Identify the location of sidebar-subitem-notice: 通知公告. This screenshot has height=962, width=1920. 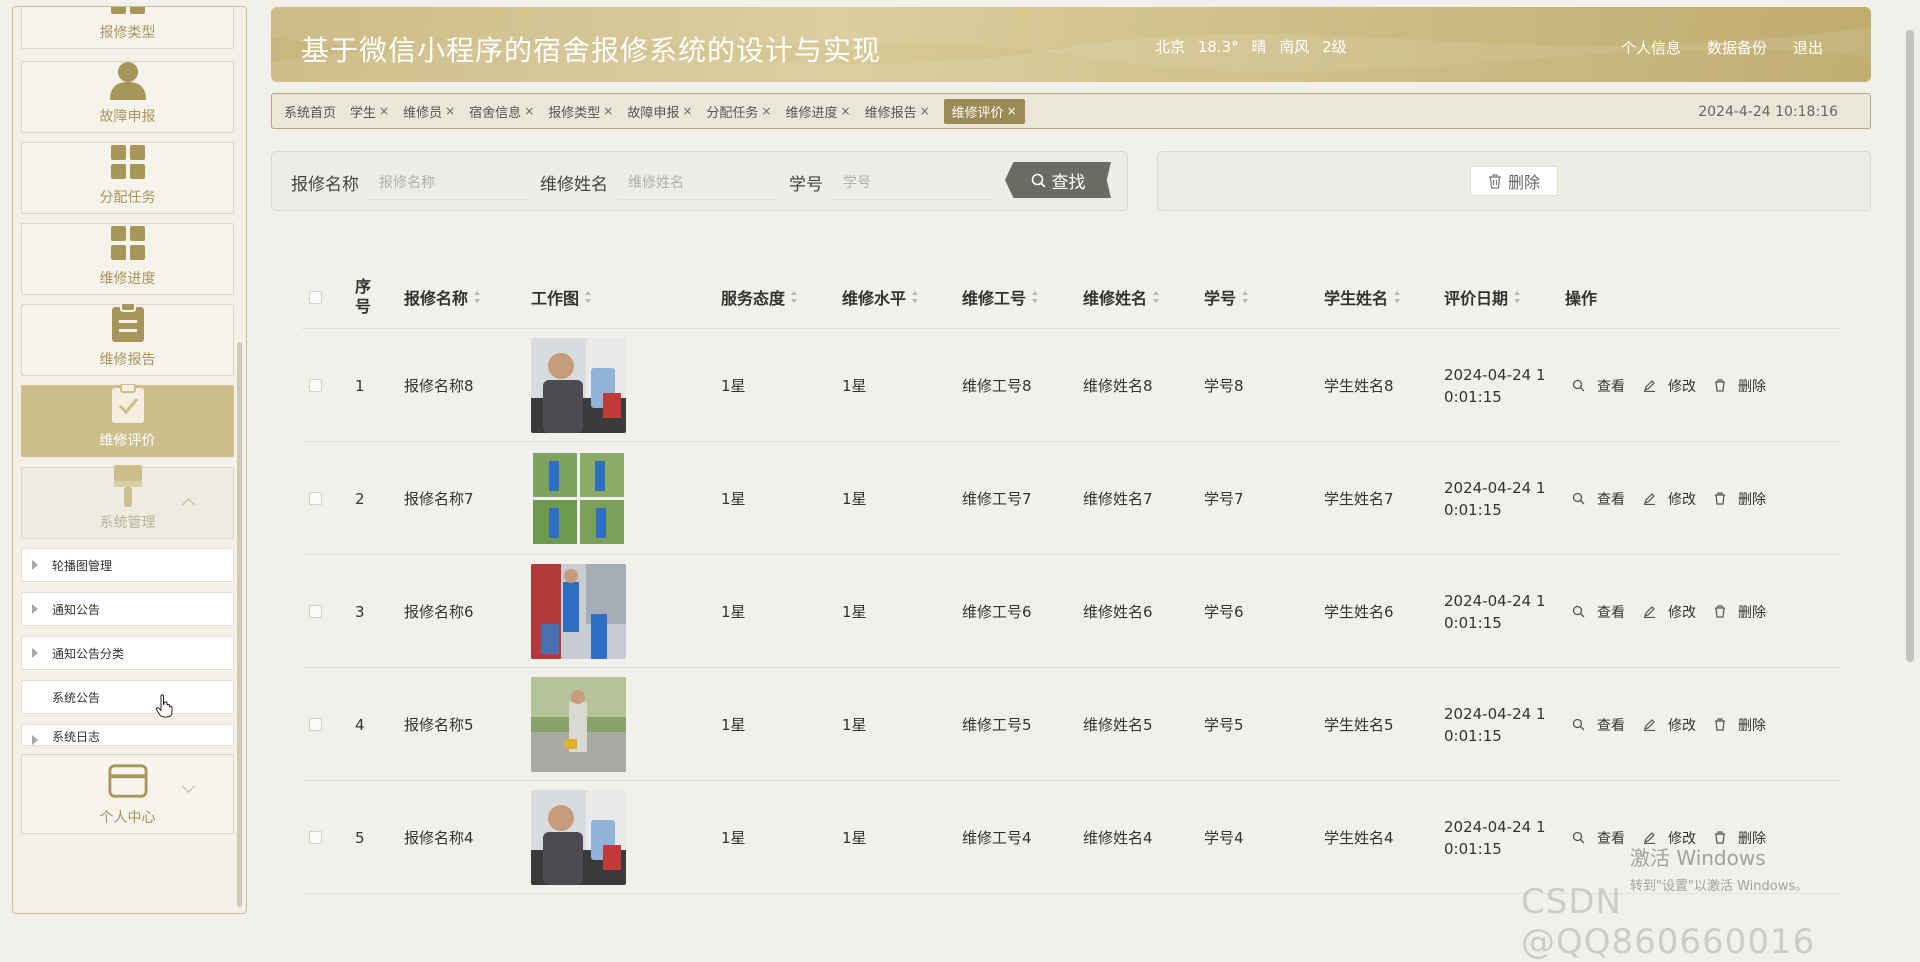
(127, 609).